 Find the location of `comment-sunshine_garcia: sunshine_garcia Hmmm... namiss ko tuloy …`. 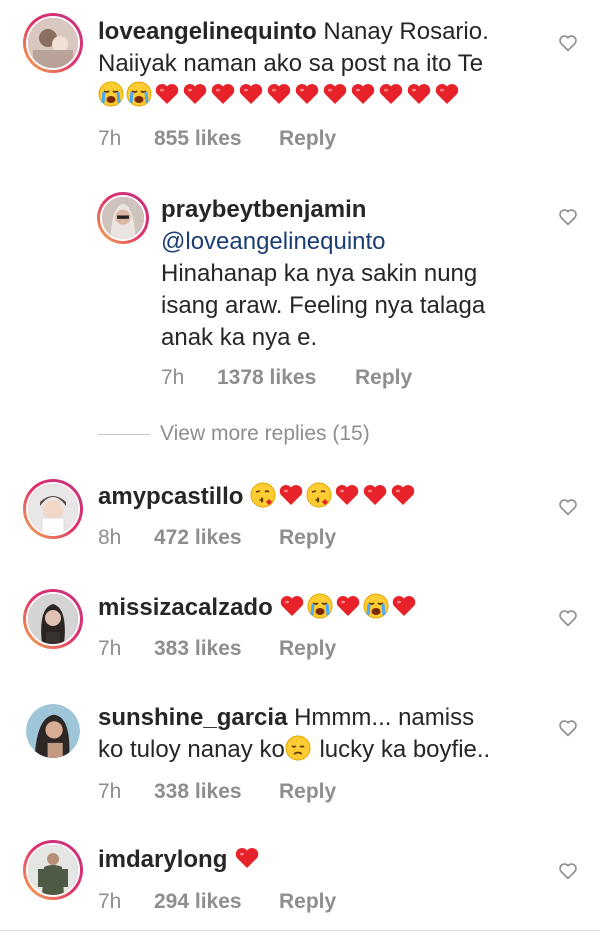

comment-sunshine_garcia: sunshine_garcia Hmmm... namiss ko tuloy … is located at coordinates (300, 755).